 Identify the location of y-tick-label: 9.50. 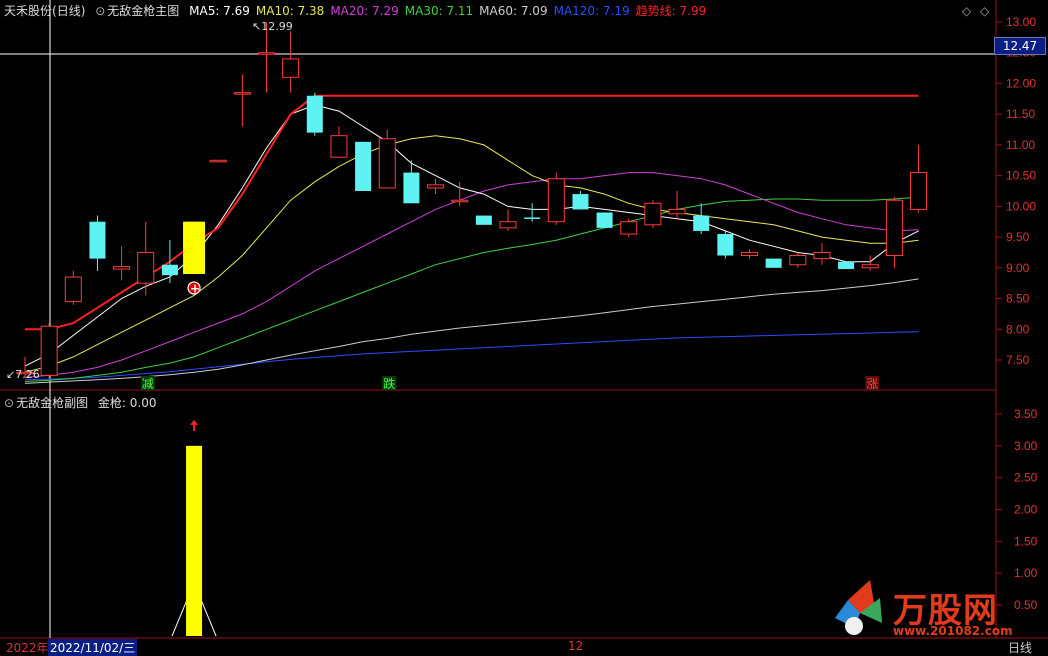
(1018, 237).